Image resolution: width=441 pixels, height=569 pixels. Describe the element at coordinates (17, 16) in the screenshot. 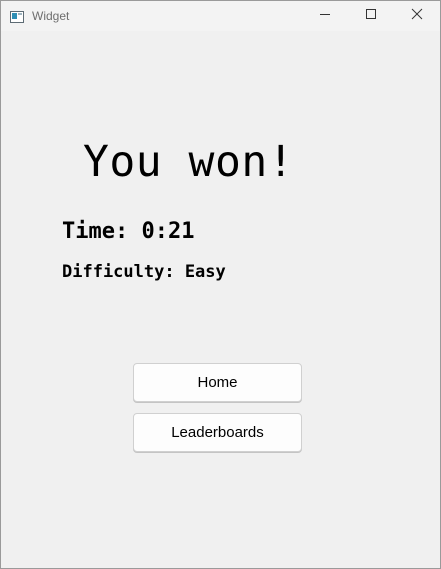

I see `app-window-icon` at that location.